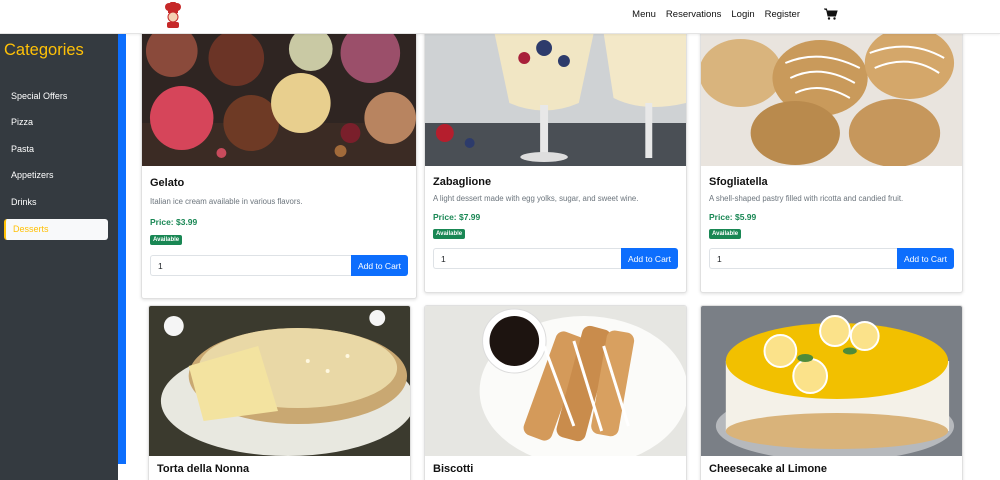  What do you see at coordinates (831, 14) in the screenshot?
I see `shopping-cart-icon` at bounding box center [831, 14].